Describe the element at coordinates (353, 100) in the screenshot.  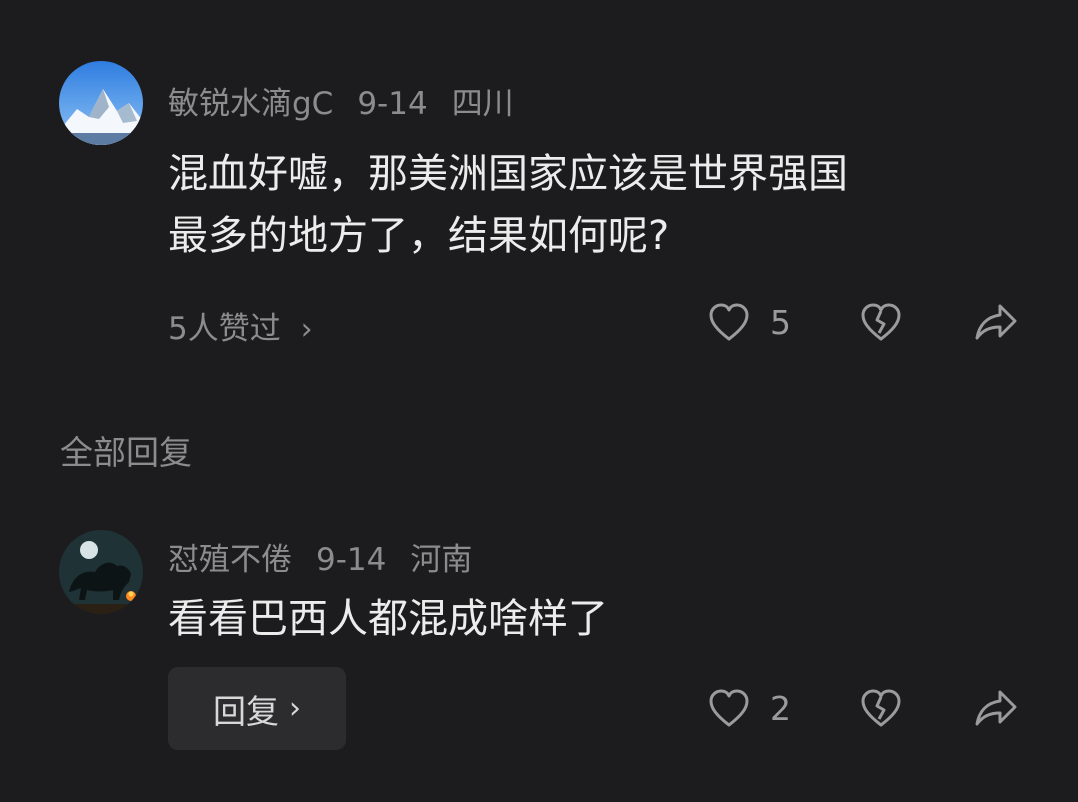
I see `comment-meta: 敏锐水滴gC 9-14 四川` at that location.